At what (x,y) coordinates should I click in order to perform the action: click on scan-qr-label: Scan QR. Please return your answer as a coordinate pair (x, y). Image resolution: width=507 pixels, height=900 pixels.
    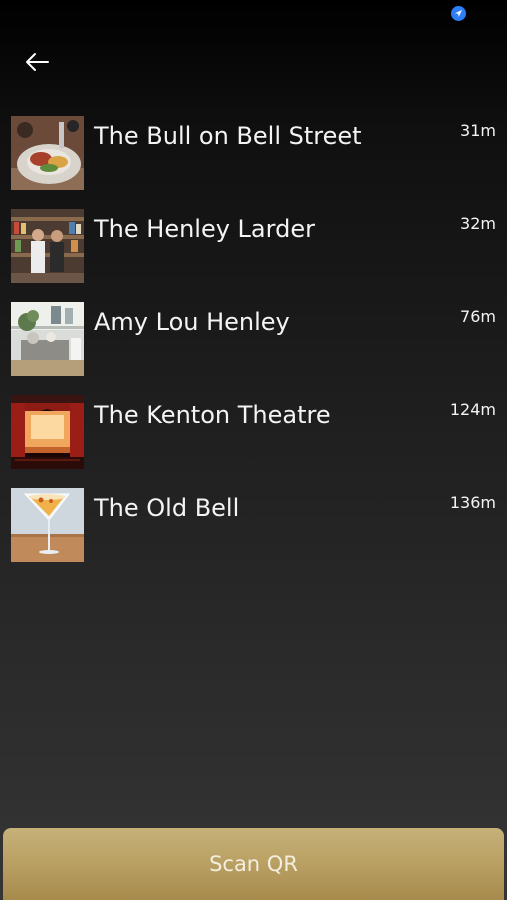
    Looking at the image, I should click on (253, 864).